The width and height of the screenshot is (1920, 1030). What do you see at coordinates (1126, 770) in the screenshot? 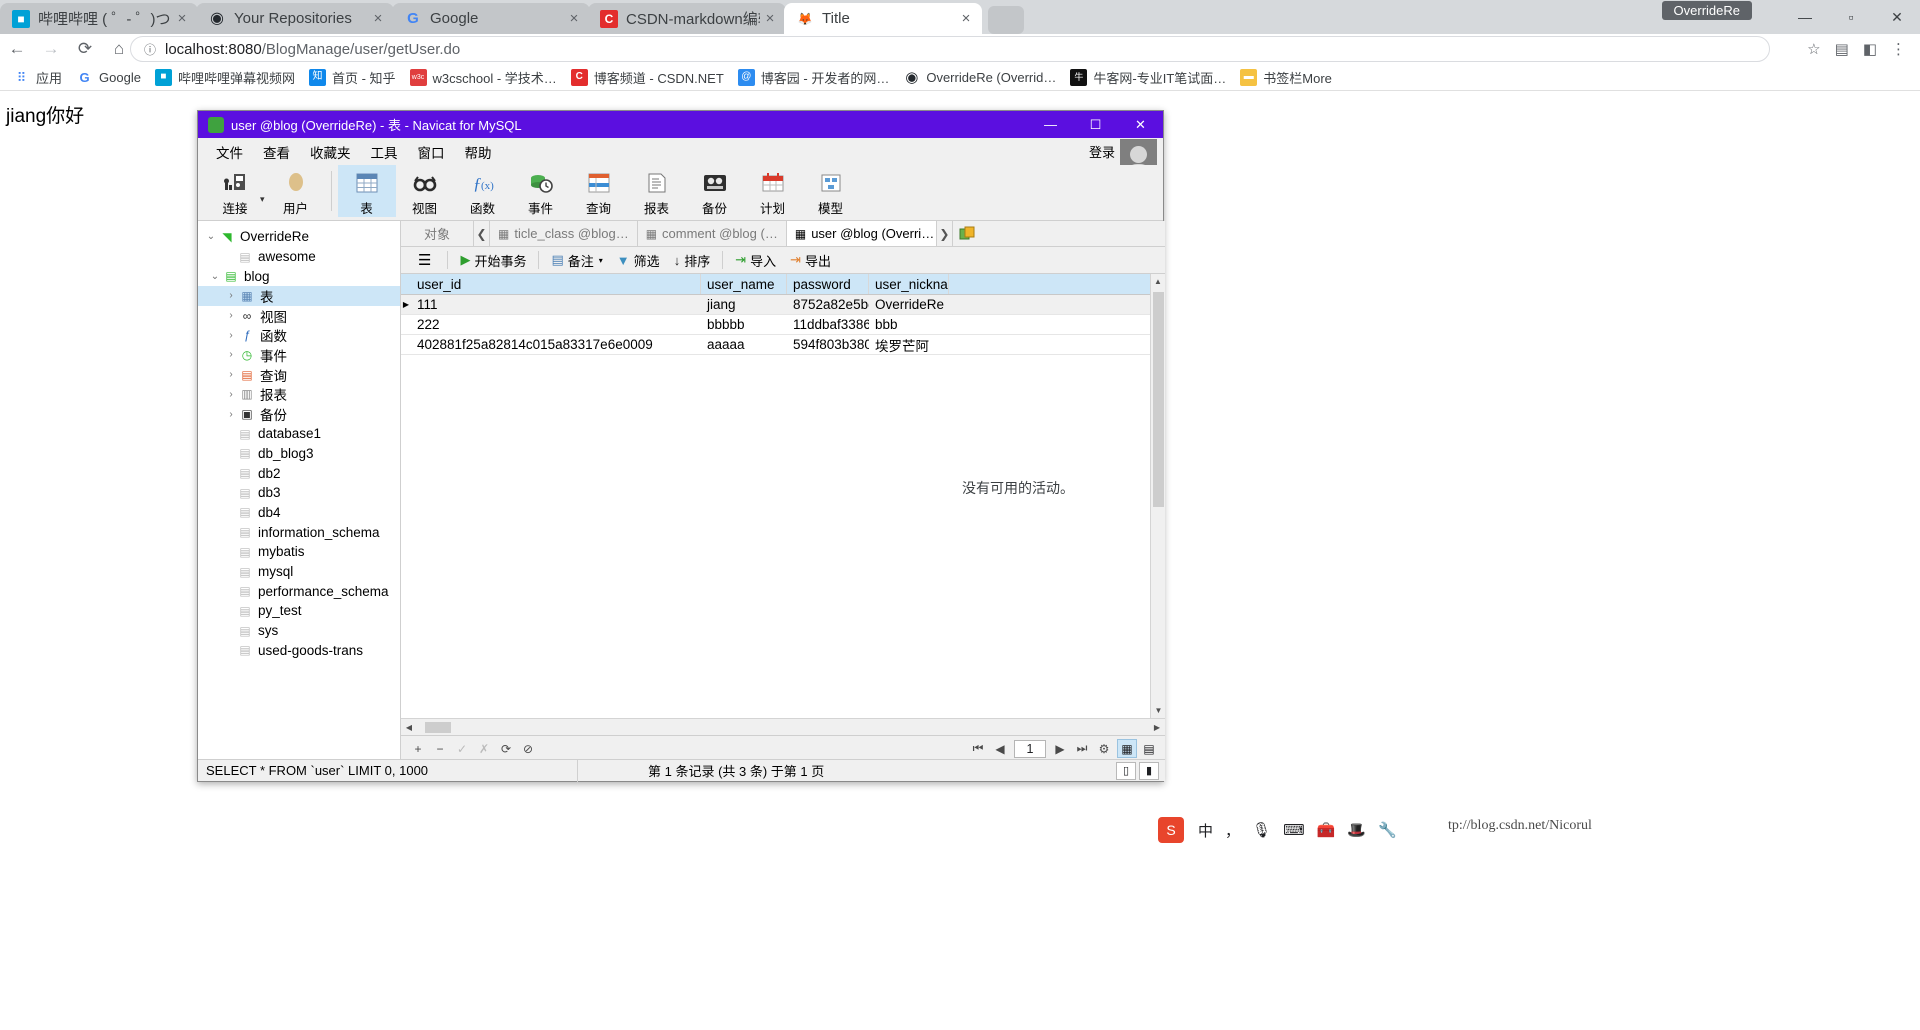
I see `toggle-left-pane-button: ▯` at bounding box center [1126, 770].